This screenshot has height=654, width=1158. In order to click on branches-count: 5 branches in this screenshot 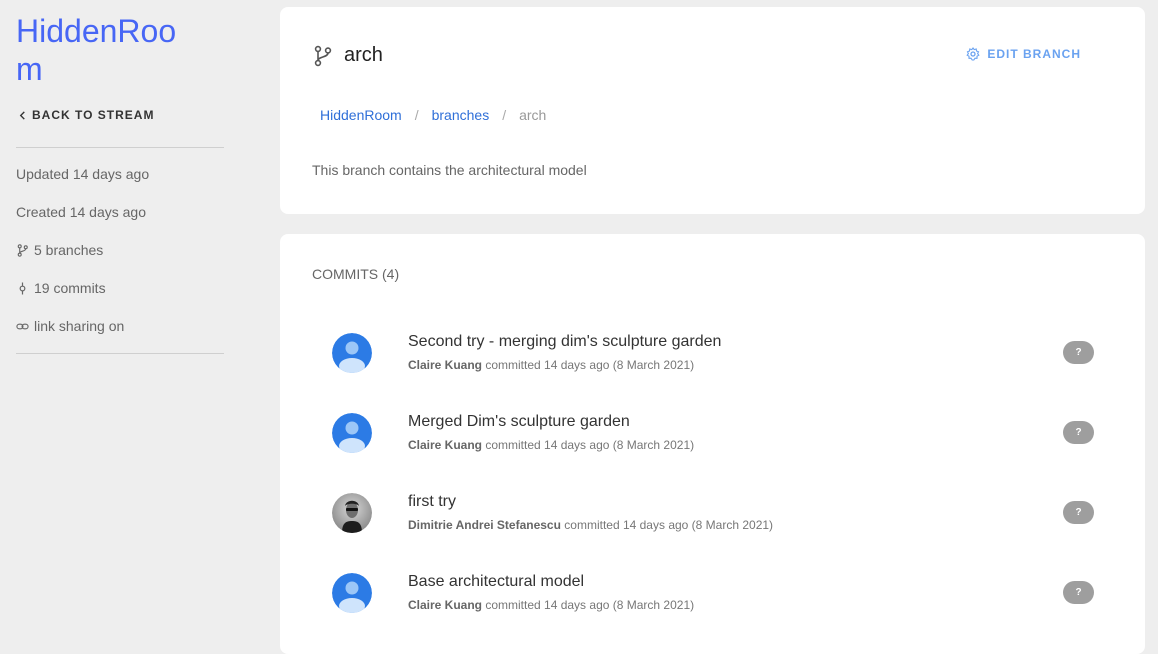, I will do `click(69, 250)`.